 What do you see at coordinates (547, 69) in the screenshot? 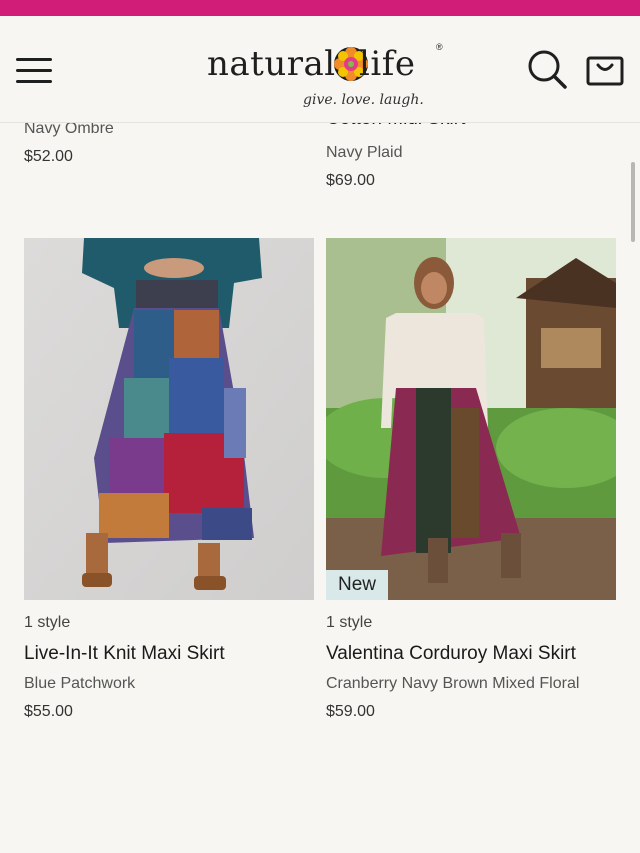
I see `search-icon` at bounding box center [547, 69].